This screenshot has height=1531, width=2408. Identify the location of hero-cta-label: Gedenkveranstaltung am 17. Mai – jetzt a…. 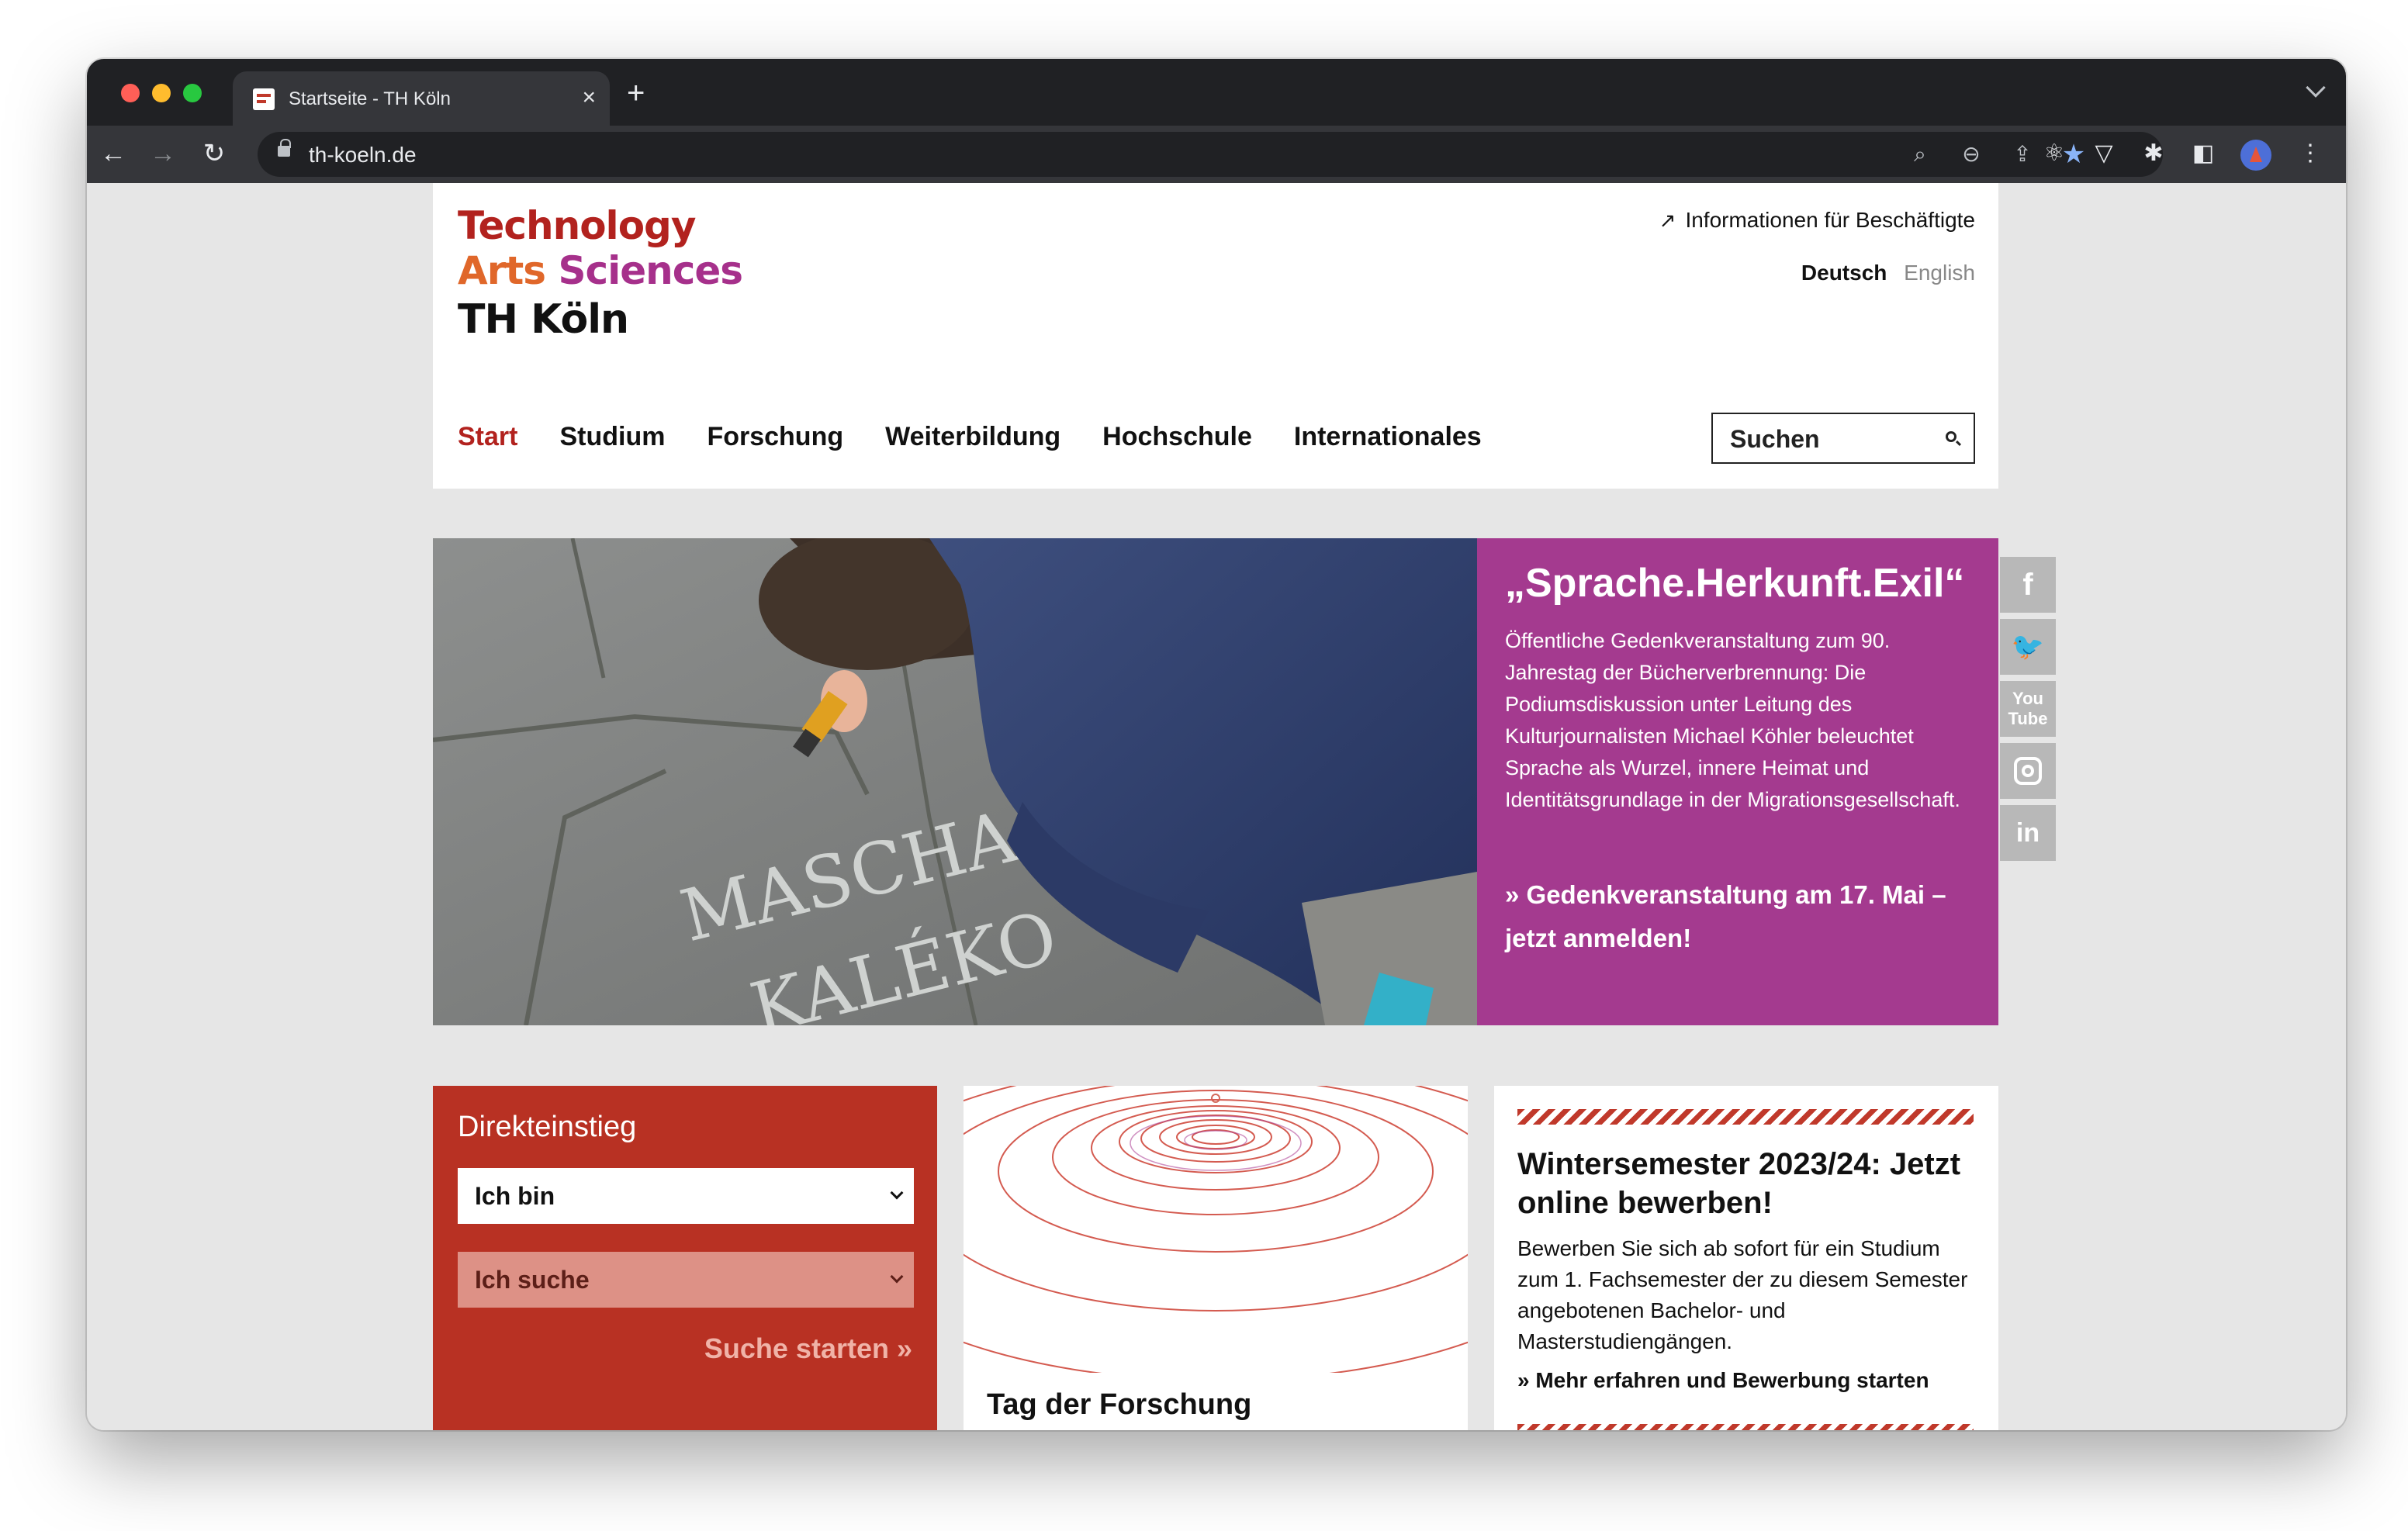
(1725, 916).